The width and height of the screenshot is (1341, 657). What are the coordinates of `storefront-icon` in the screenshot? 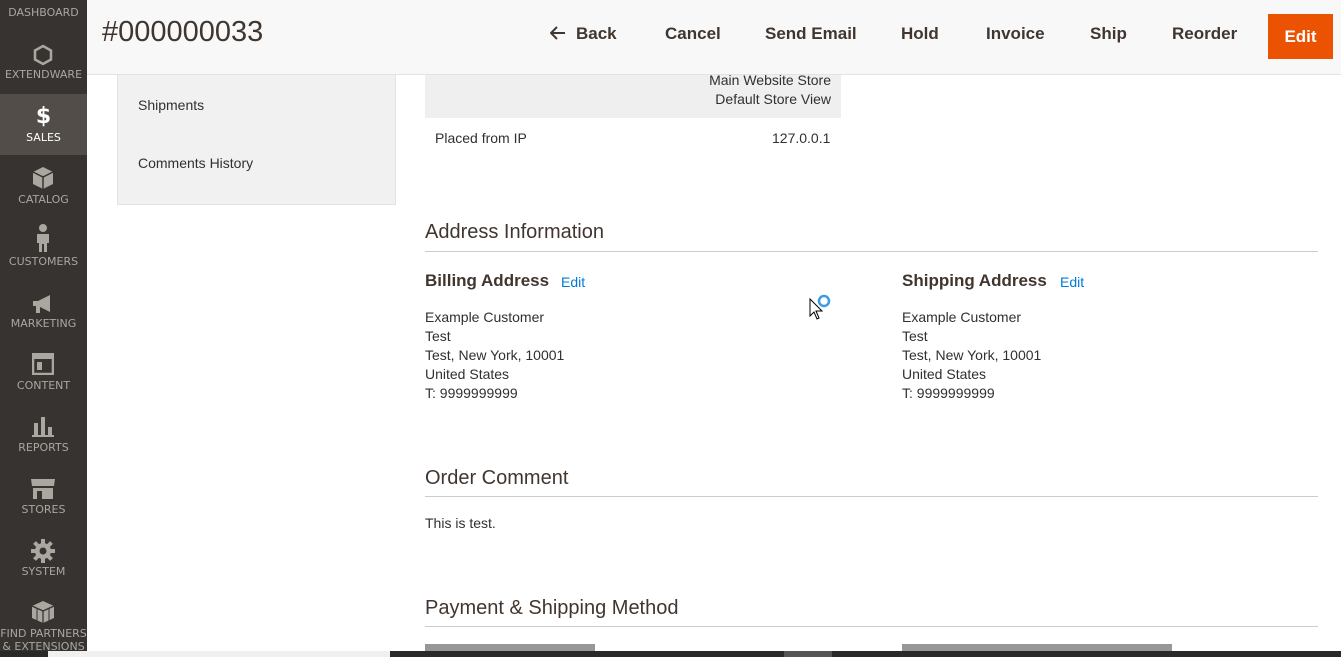 It's located at (43, 489).